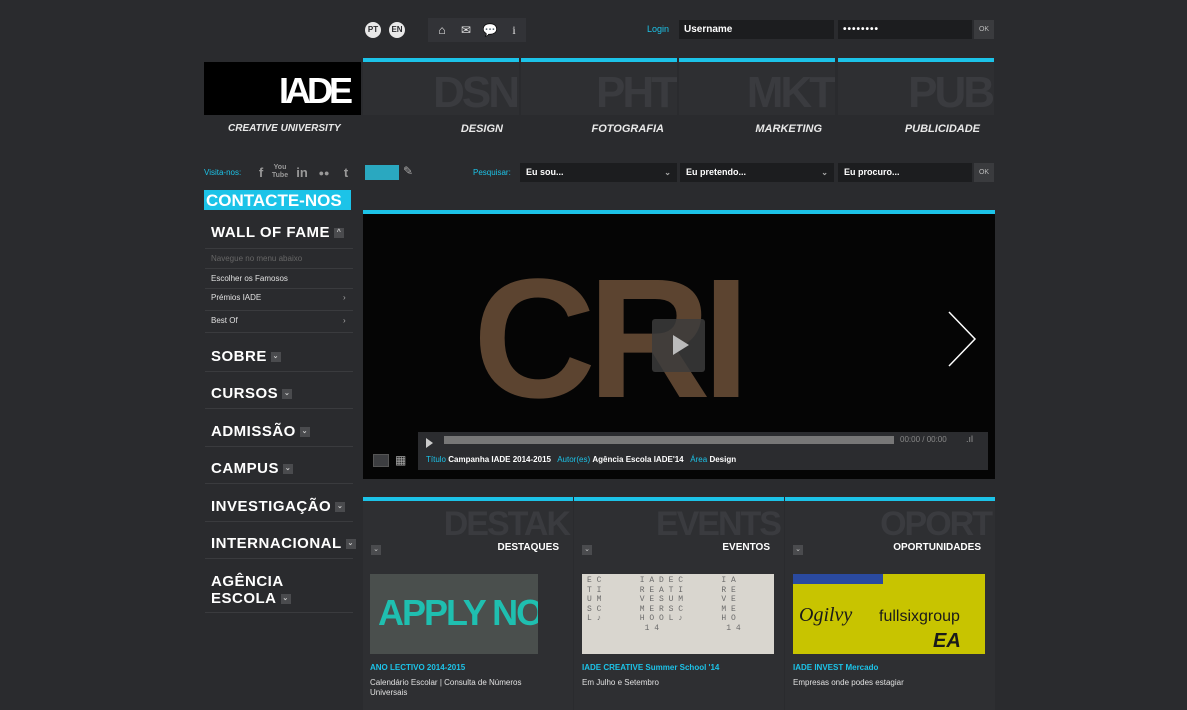  I want to click on fullscreen-icon, so click(381, 460).